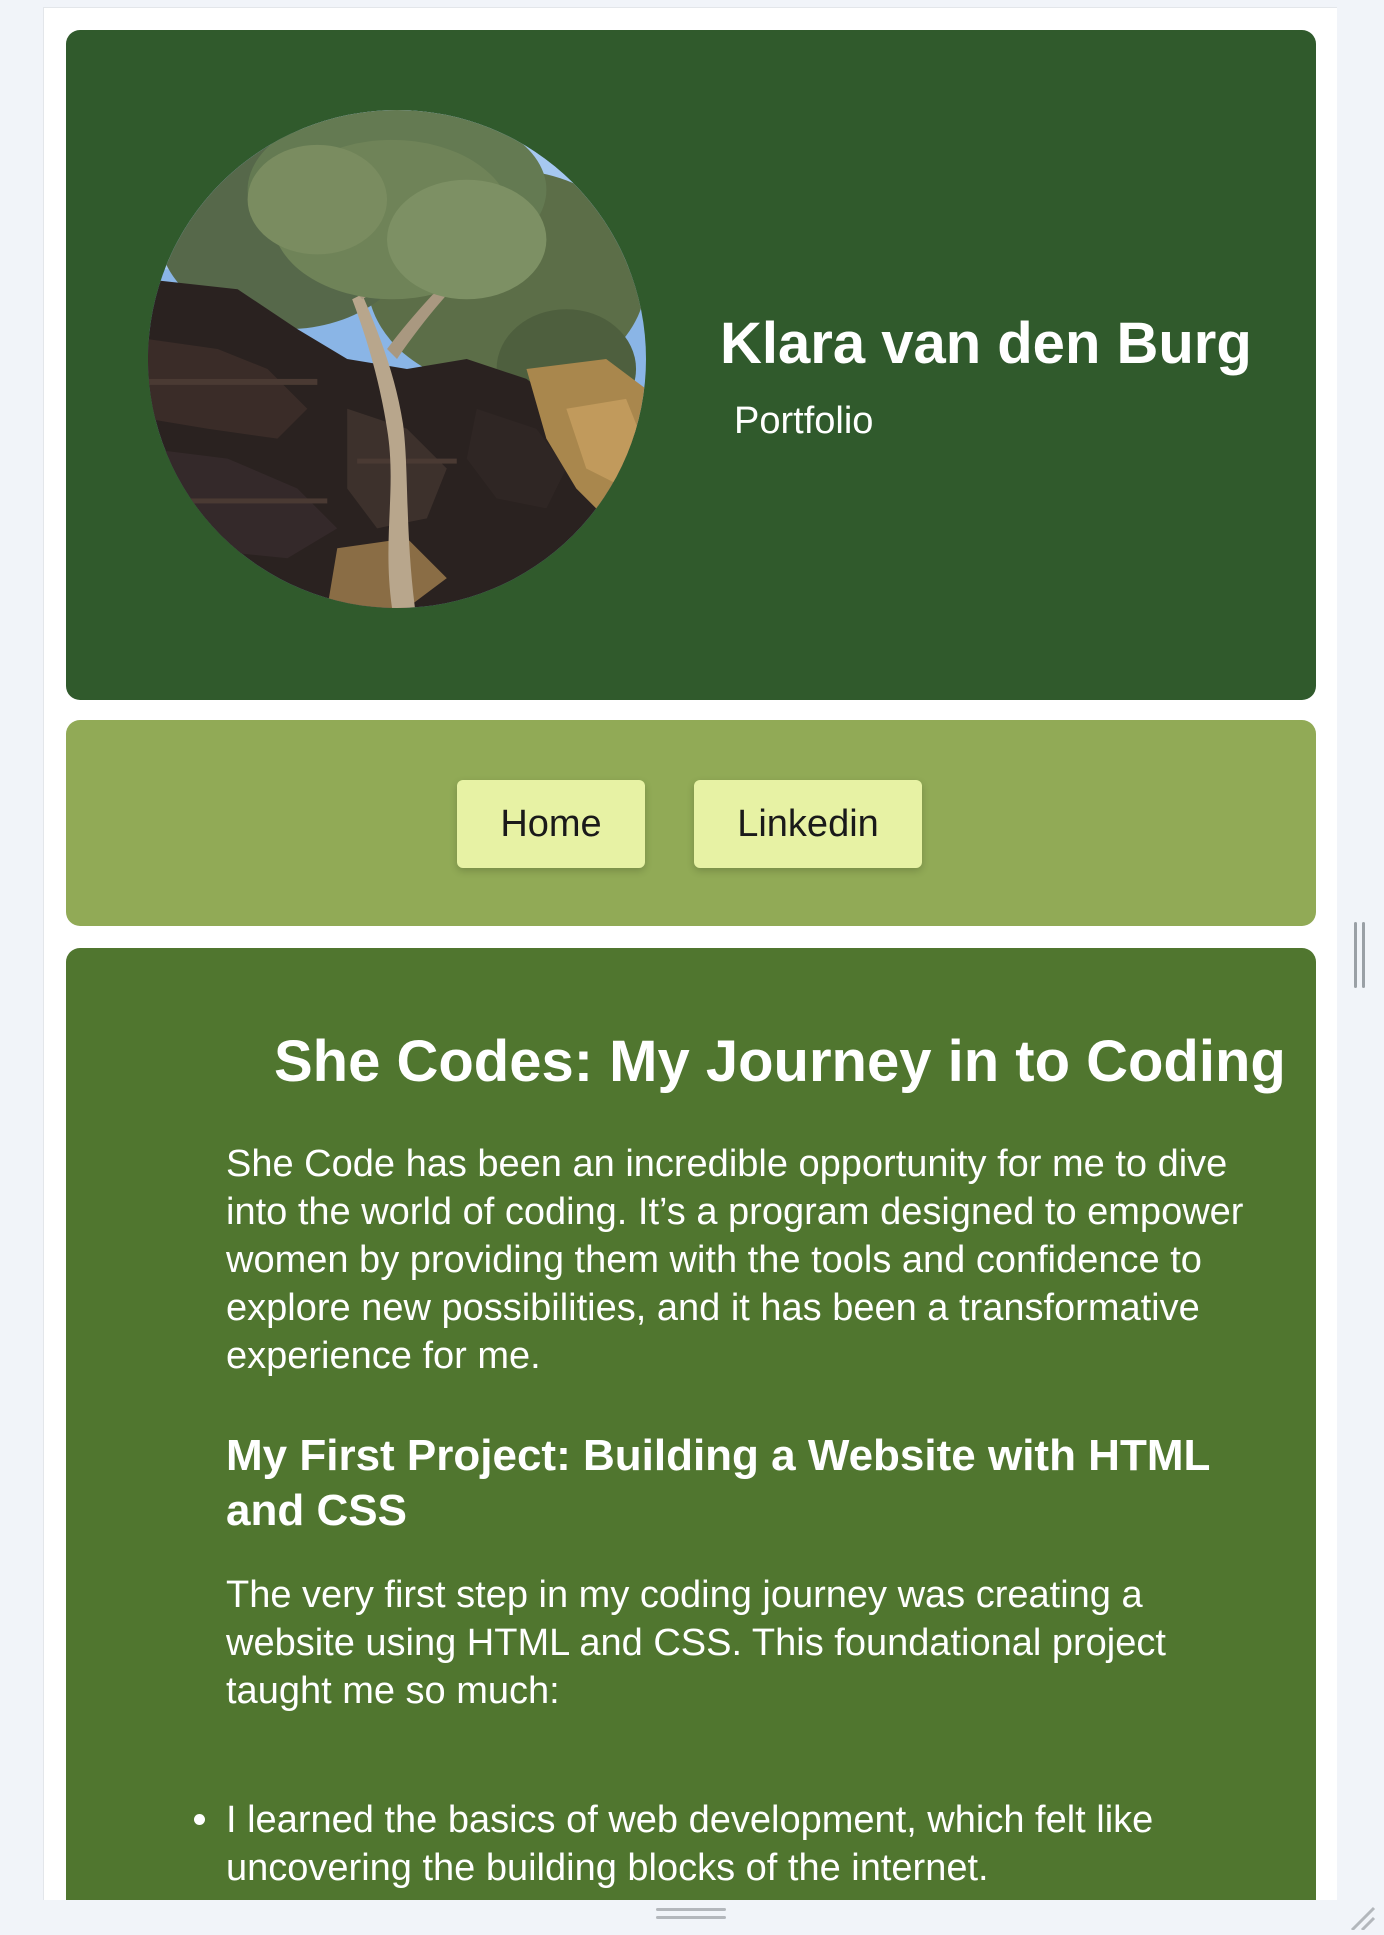 The height and width of the screenshot is (1935, 1384). I want to click on owner-name: Klara van den Burg, so click(986, 343).